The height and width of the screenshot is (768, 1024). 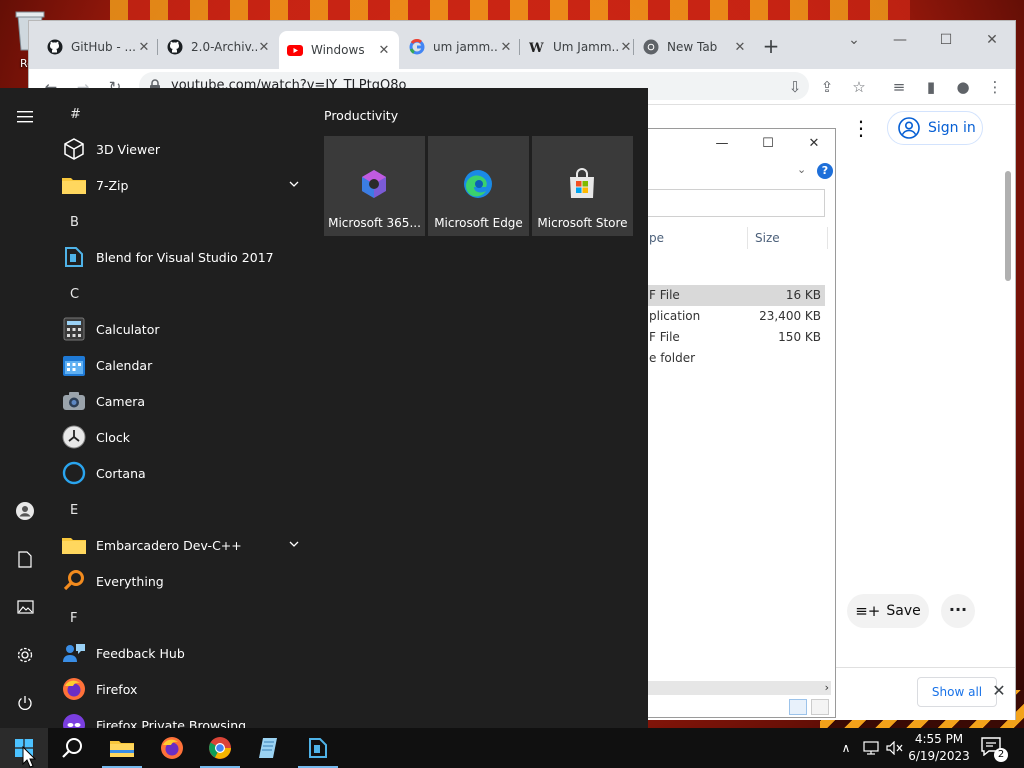 I want to click on app-feedback-hub: Feedback Hub, so click(x=187, y=653).